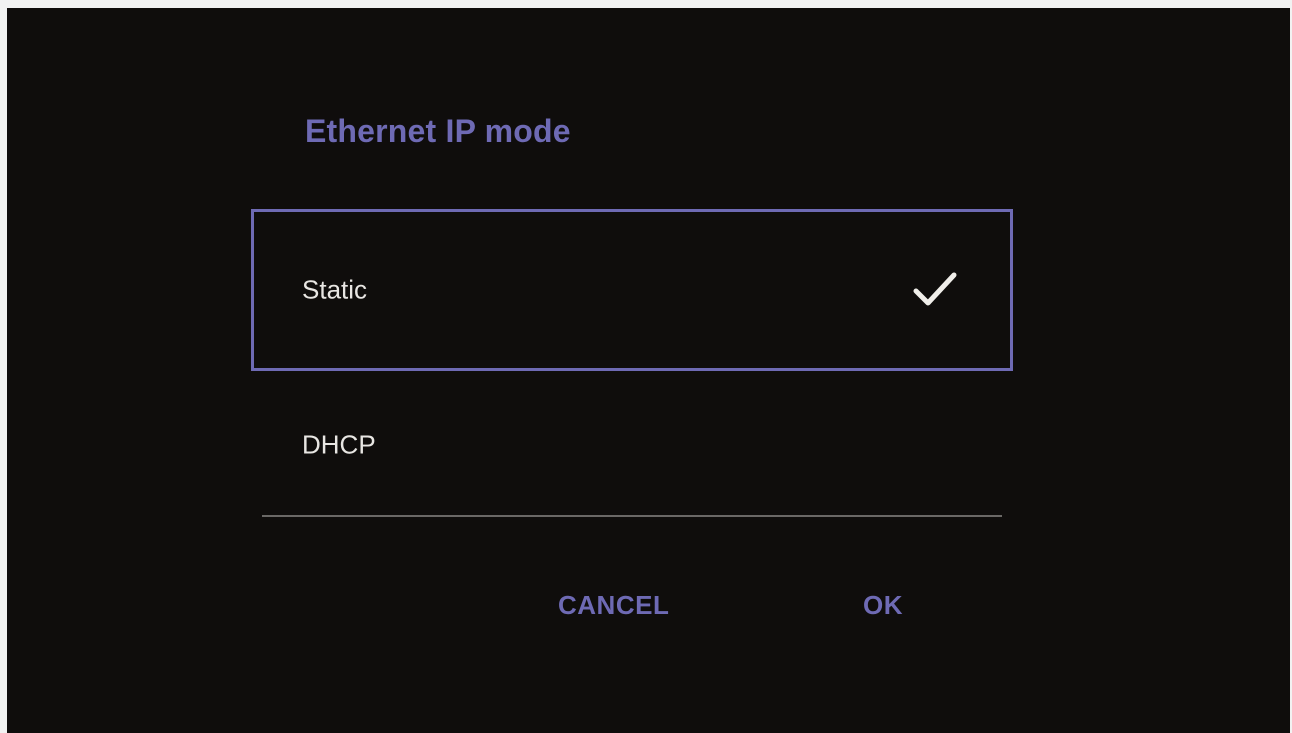  I want to click on ok-button: OK, so click(883, 605).